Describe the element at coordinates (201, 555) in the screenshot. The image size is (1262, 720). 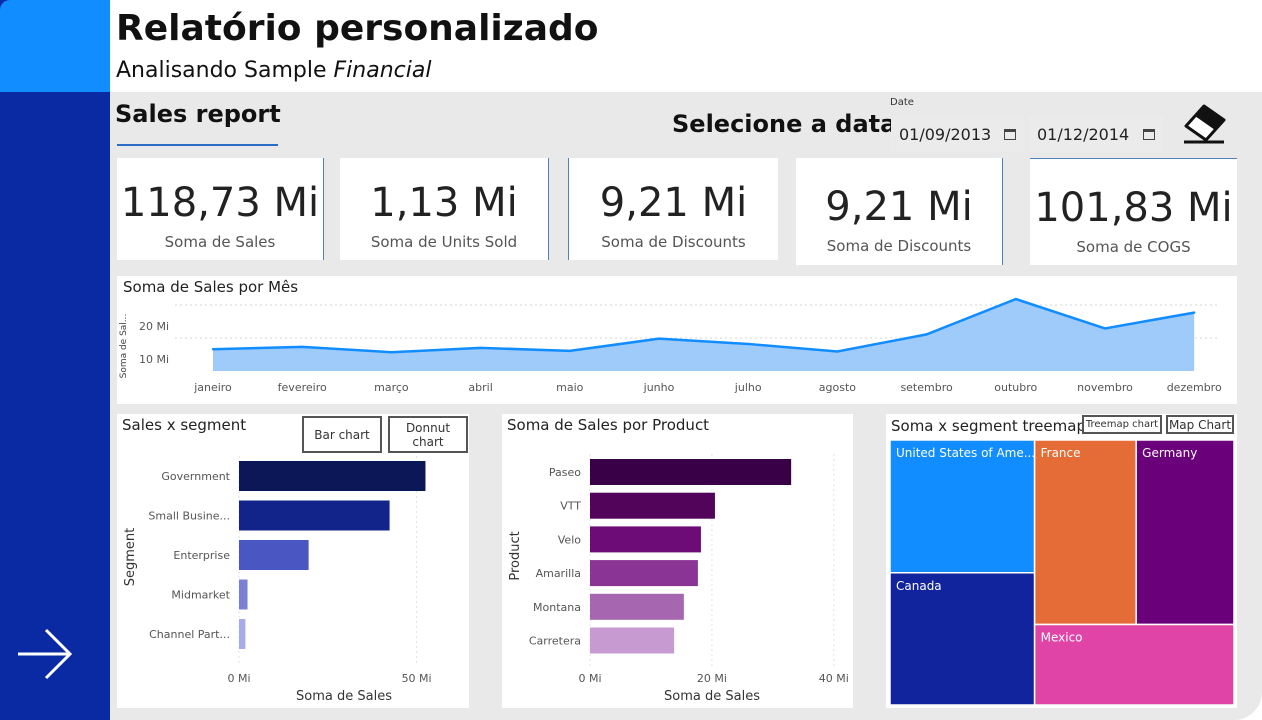
I see `category-label: Enterprise` at that location.